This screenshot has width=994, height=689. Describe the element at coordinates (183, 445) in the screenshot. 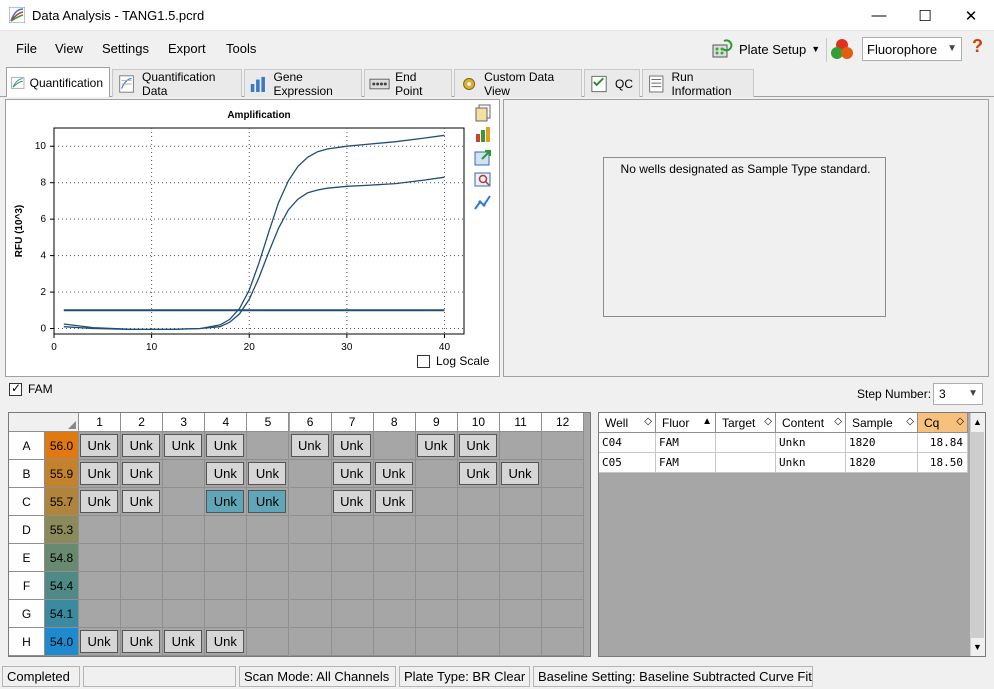

I see `well-a3: Unk` at that location.